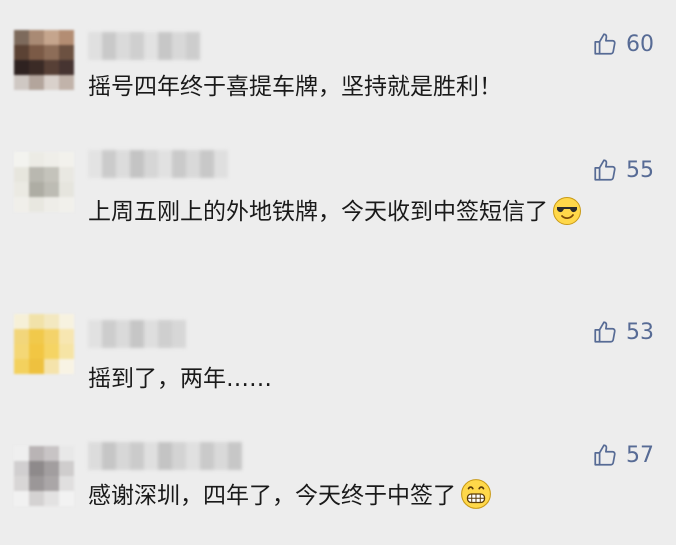  What do you see at coordinates (623, 332) in the screenshot?
I see `like-button: 53` at bounding box center [623, 332].